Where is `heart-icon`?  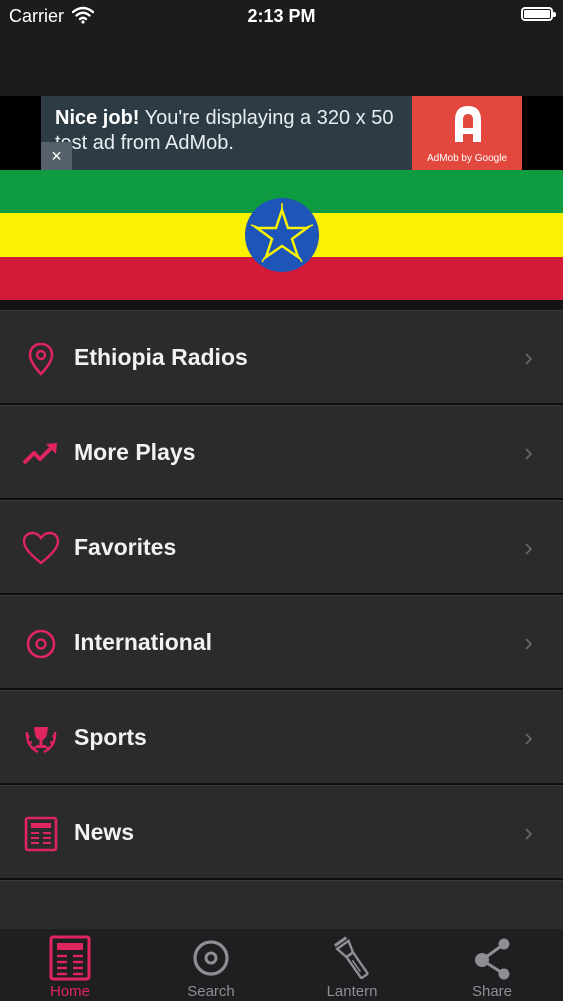
heart-icon is located at coordinates (41, 548).